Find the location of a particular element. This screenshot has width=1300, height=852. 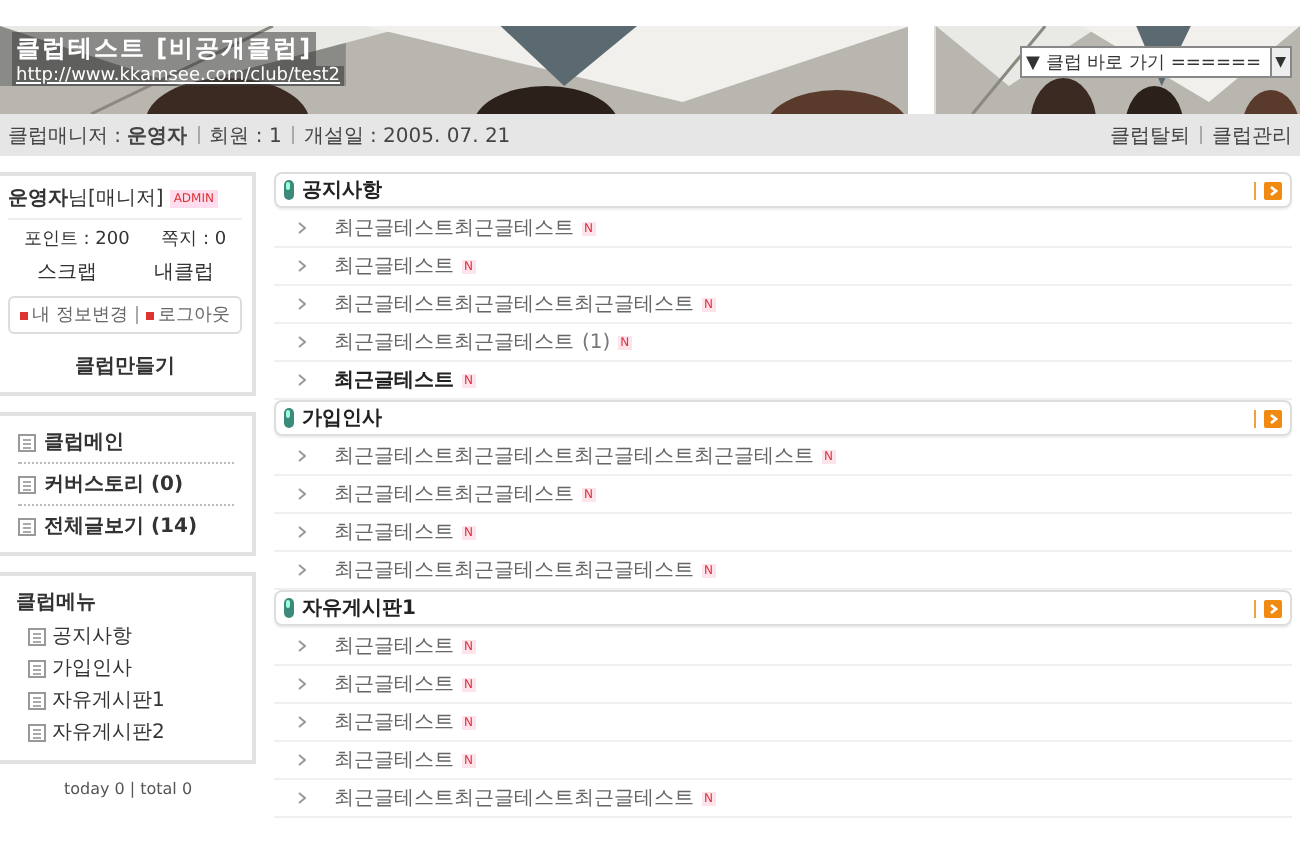

club-link: 클럽관리 is located at coordinates (1252, 135).